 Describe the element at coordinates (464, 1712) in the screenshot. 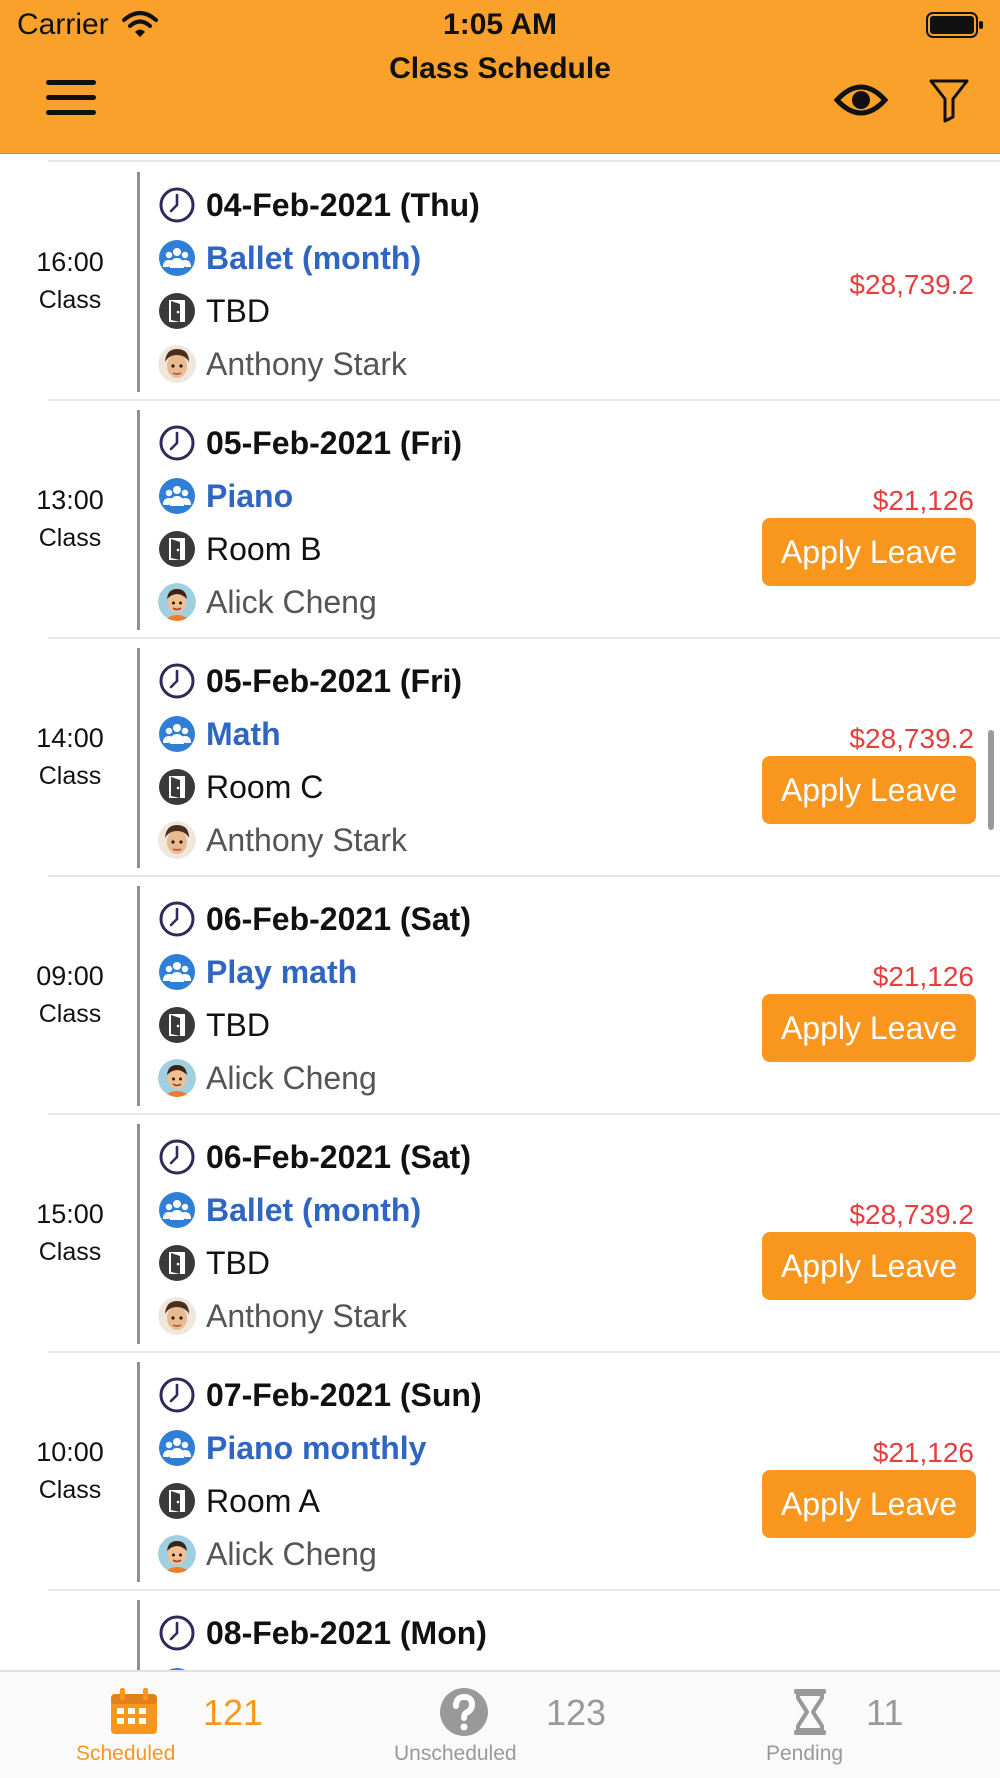

I see `question-icon` at that location.